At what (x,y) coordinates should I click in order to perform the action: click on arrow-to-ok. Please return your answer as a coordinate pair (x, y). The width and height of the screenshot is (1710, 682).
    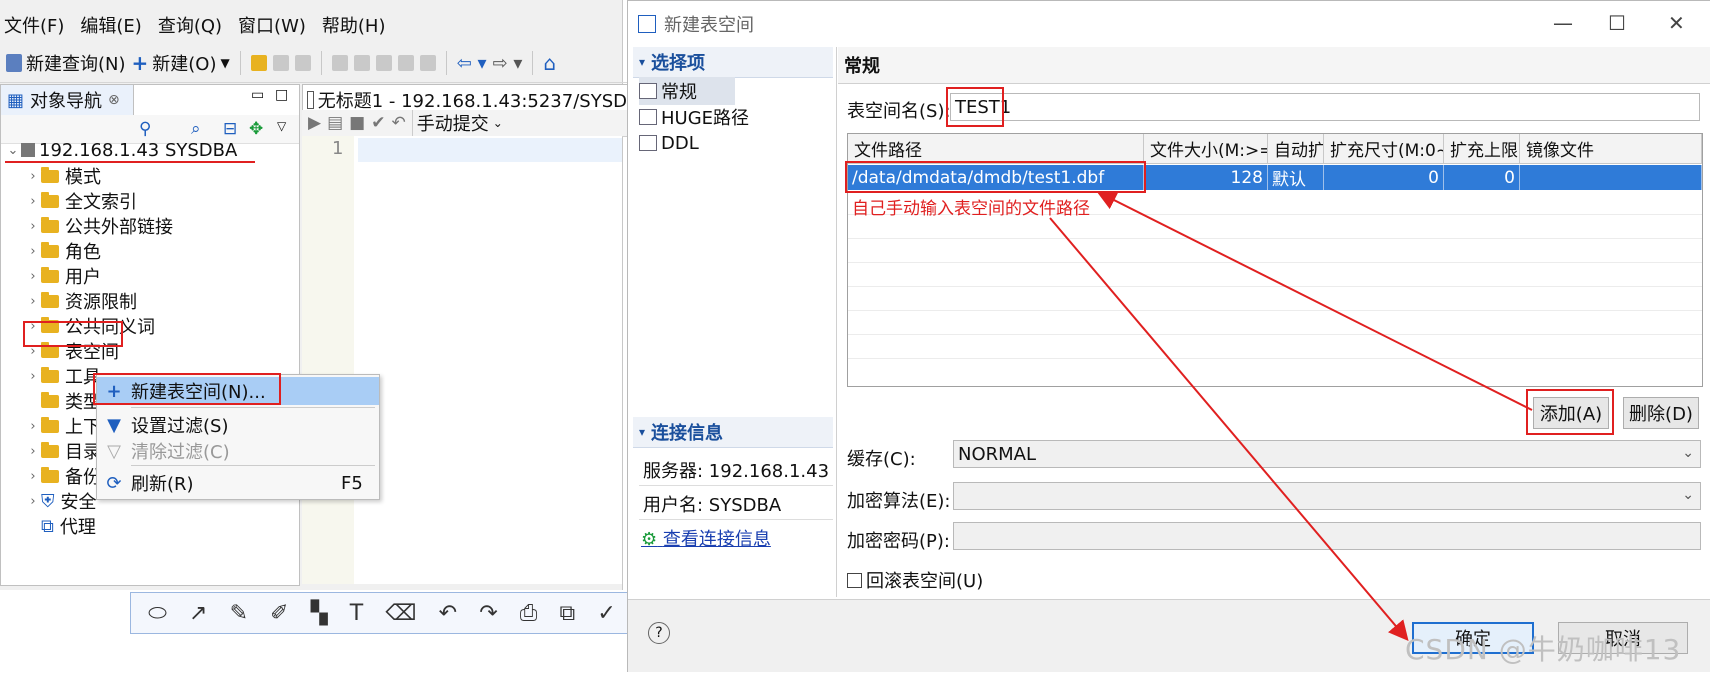
    Looking at the image, I should click on (1229, 429).